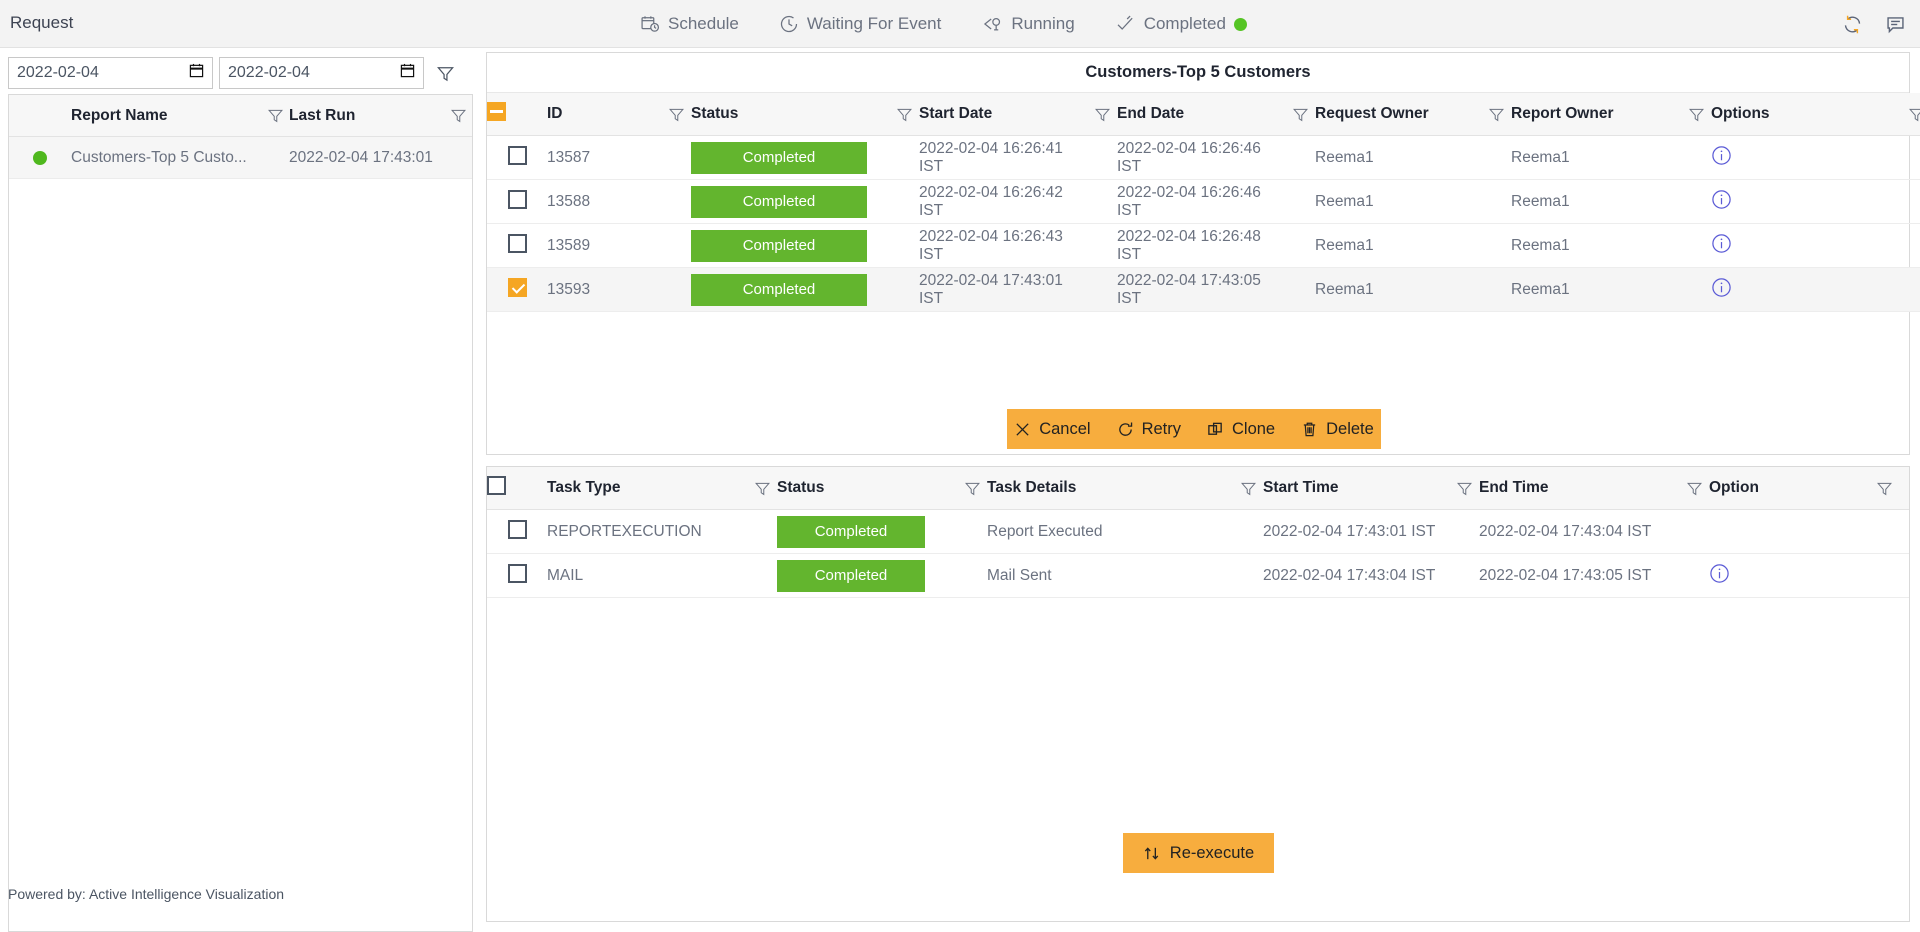 The width and height of the screenshot is (1920, 932). What do you see at coordinates (1694, 488) in the screenshot?
I see `filter-icon-end-time` at bounding box center [1694, 488].